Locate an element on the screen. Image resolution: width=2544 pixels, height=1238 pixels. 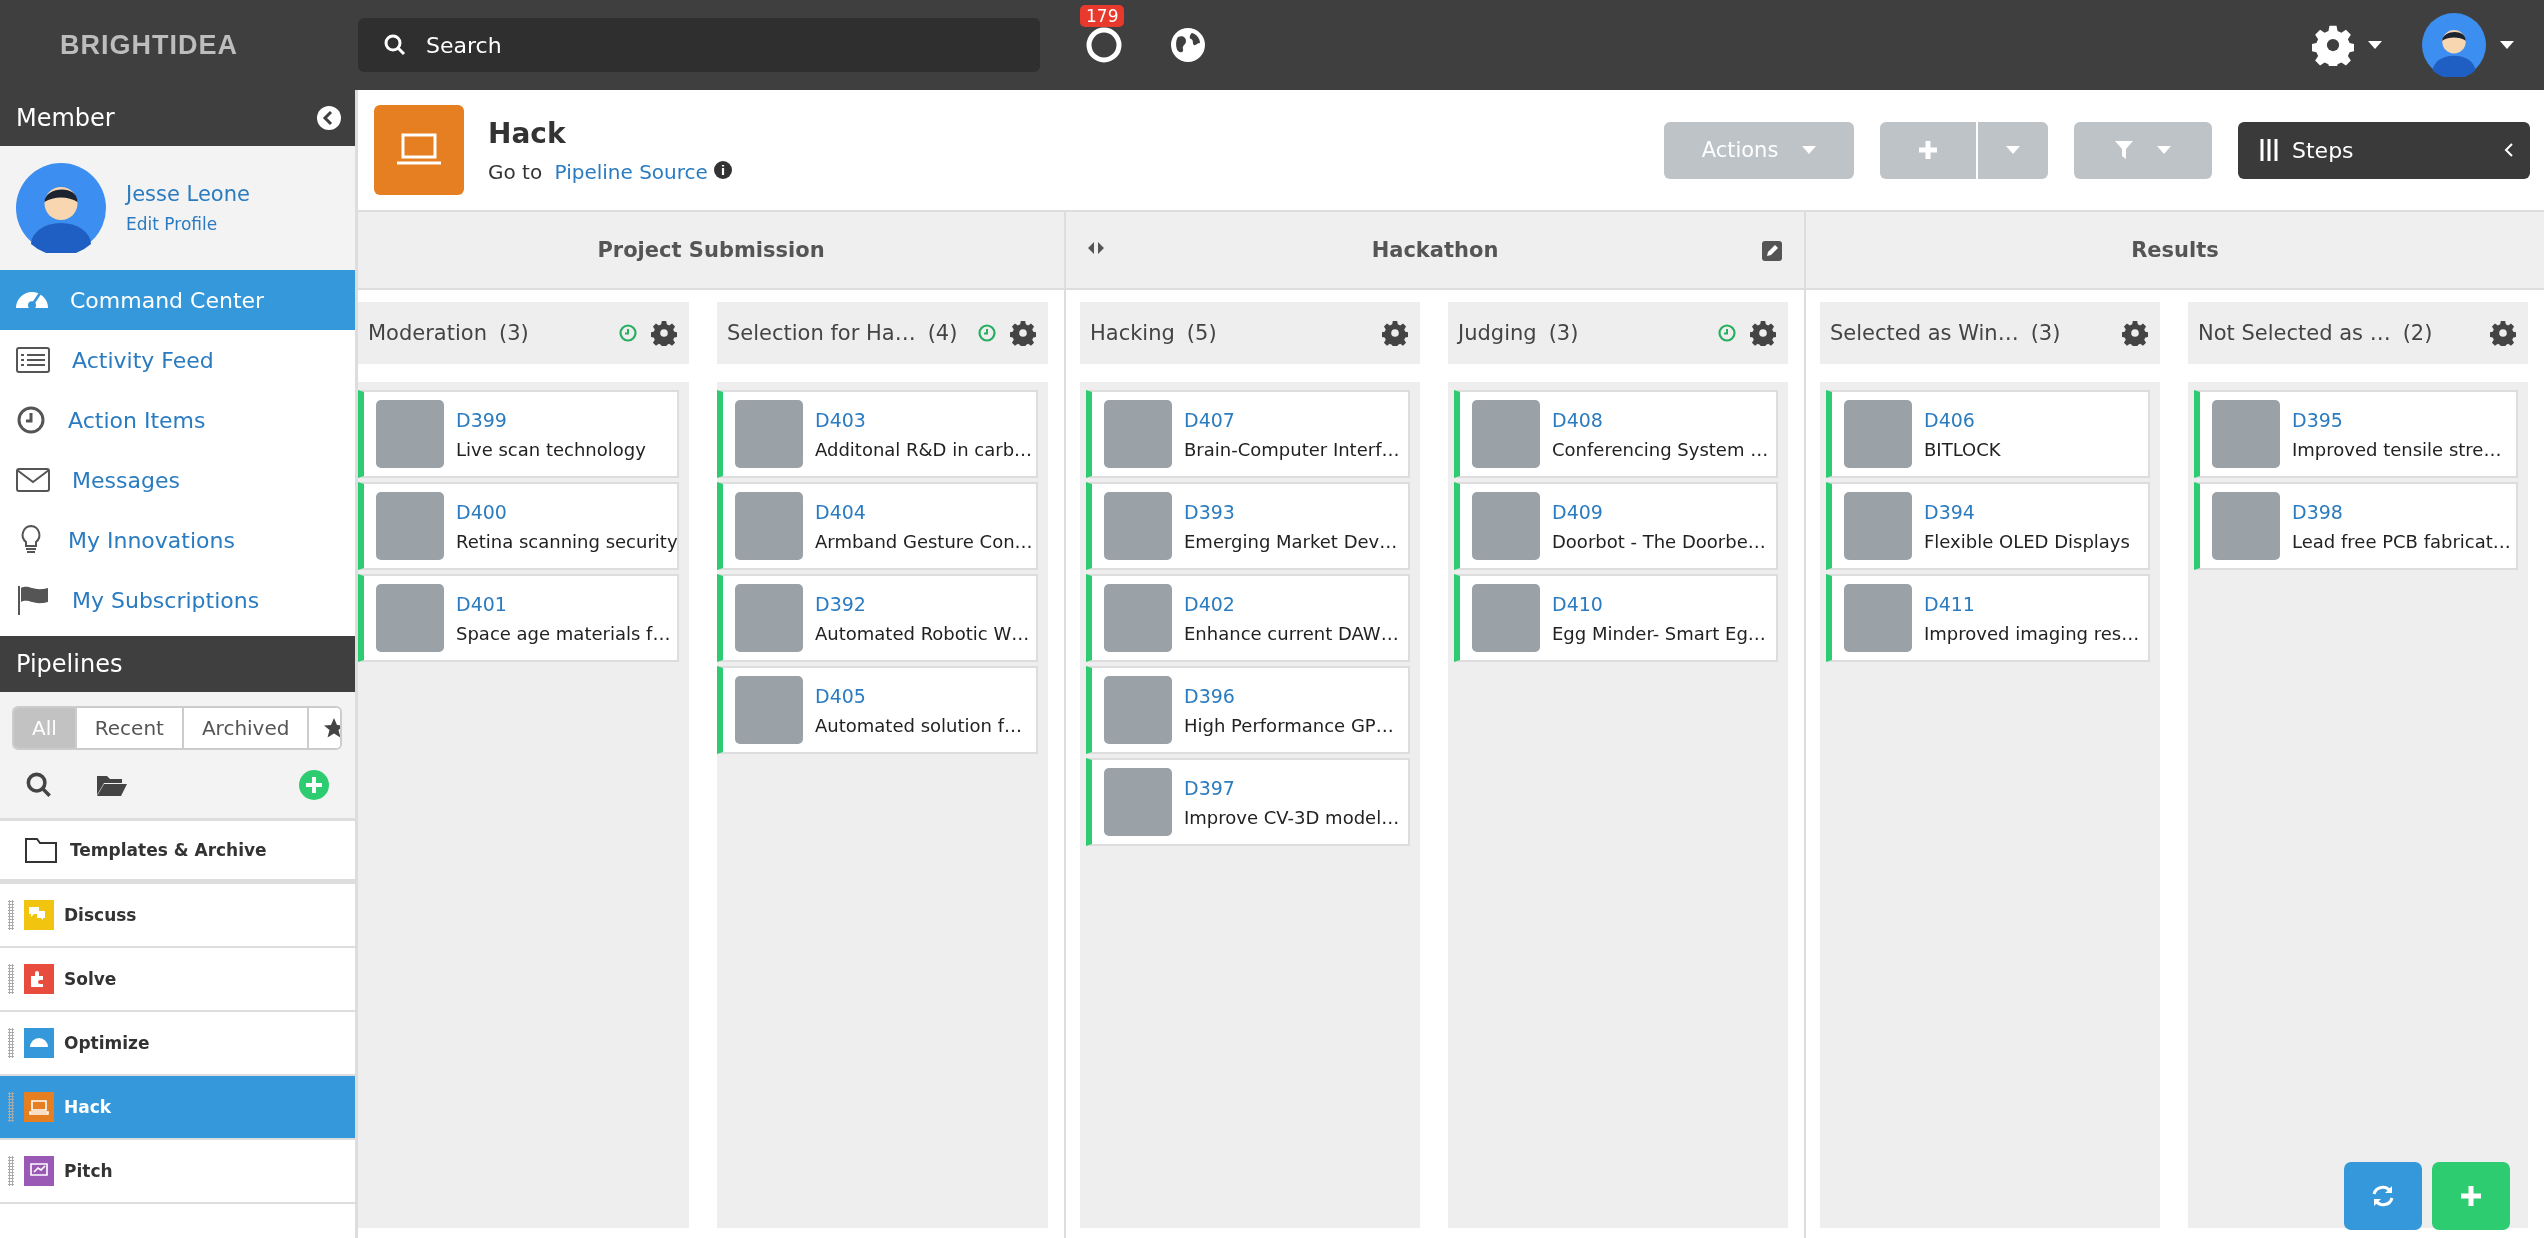
idea-card: D406 BITLOCK is located at coordinates (1988, 434).